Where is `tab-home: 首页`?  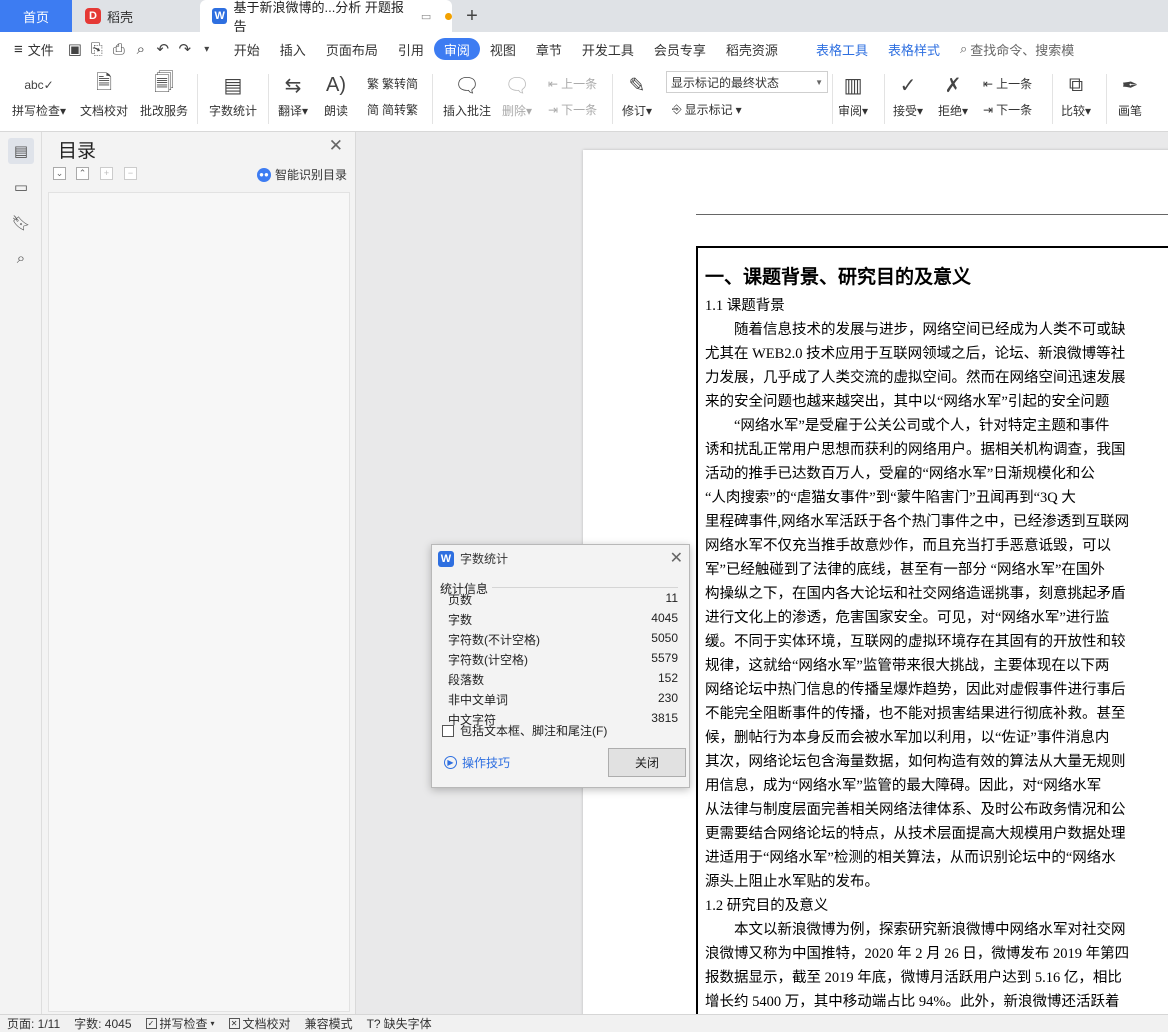
tab-home: 首页 is located at coordinates (36, 16).